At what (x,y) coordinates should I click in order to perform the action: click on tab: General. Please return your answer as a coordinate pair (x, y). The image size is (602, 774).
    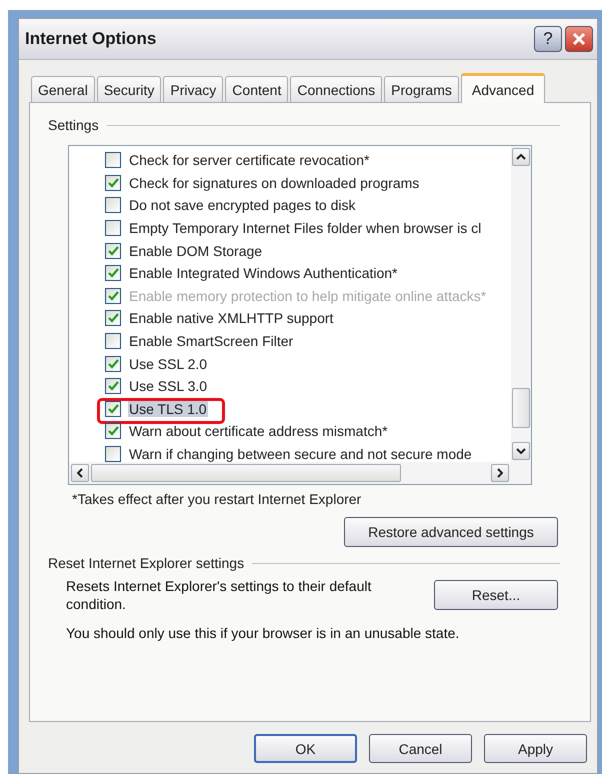
    Looking at the image, I should click on (63, 89).